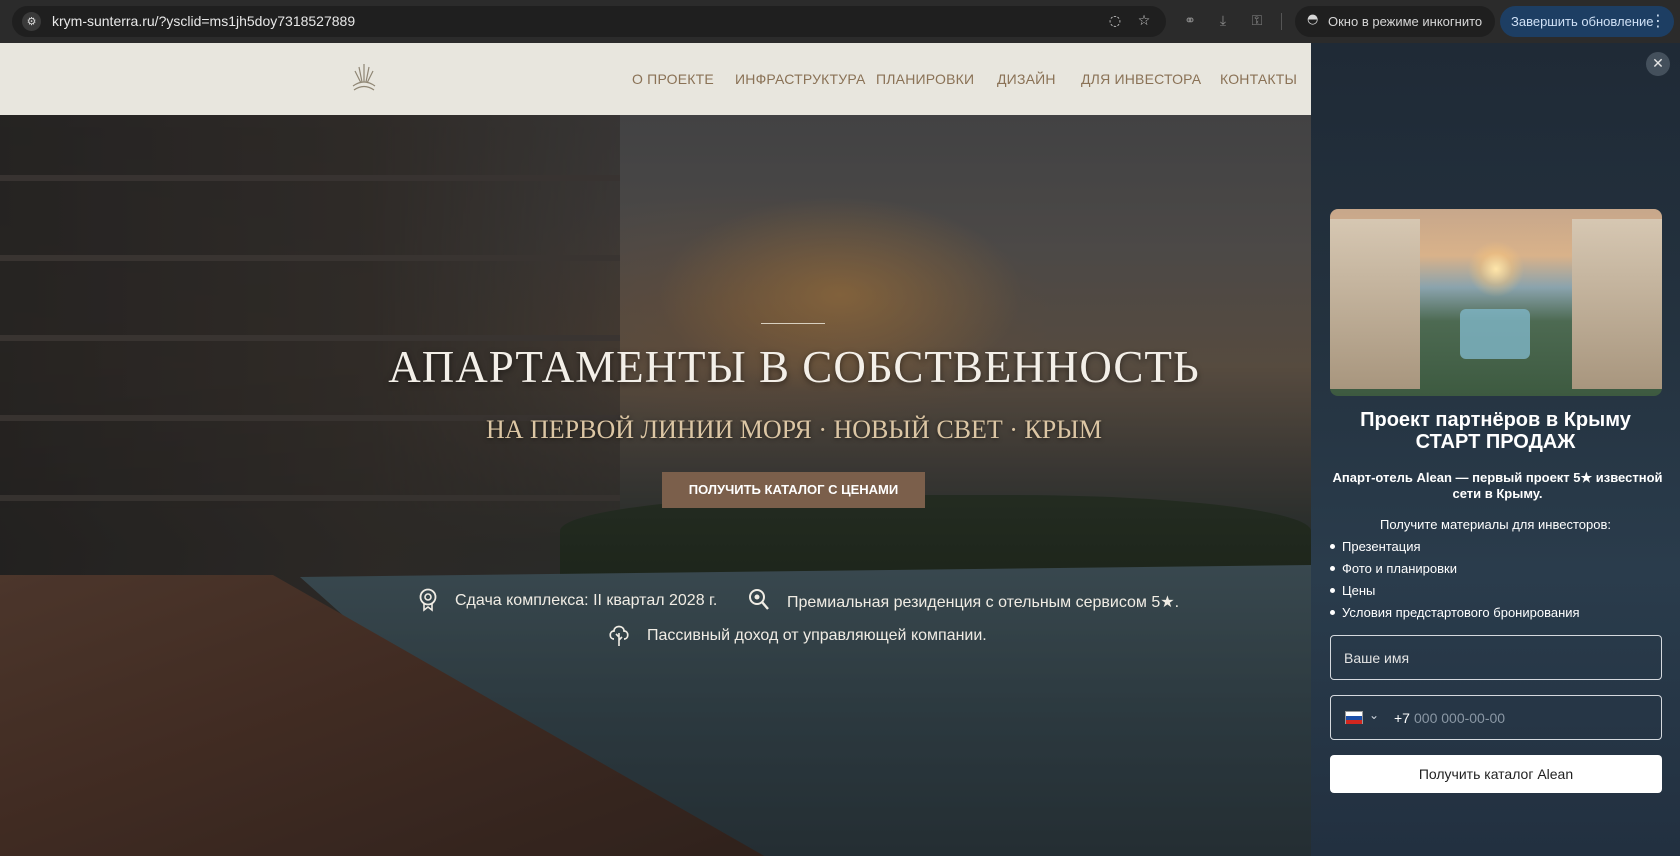 This screenshot has height=856, width=1680. Describe the element at coordinates (1257, 21) in the screenshot. I see `password-icon: ⚿` at that location.